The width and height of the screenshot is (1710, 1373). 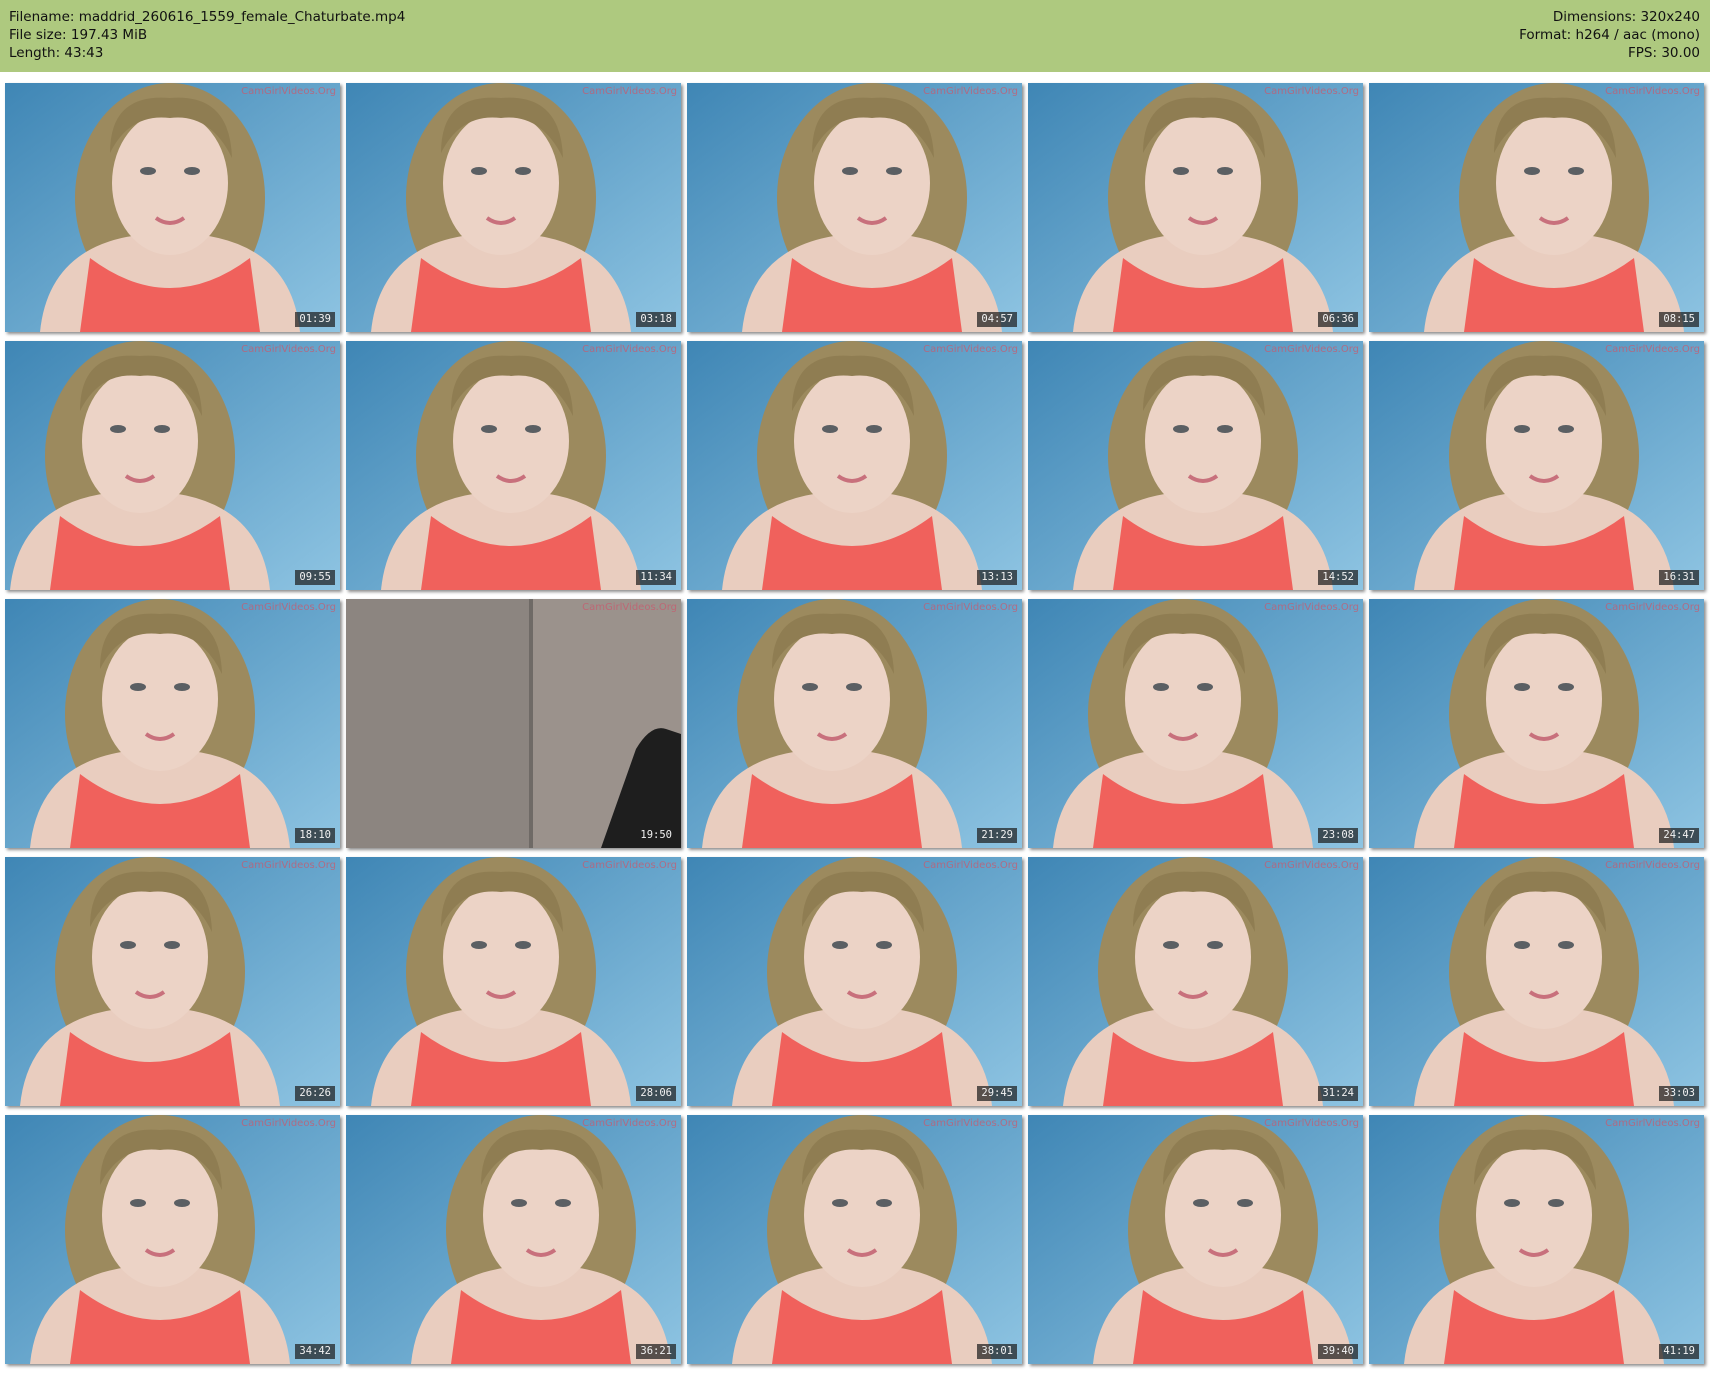 What do you see at coordinates (1680, 53) in the screenshot?
I see `fps-value: 30.00` at bounding box center [1680, 53].